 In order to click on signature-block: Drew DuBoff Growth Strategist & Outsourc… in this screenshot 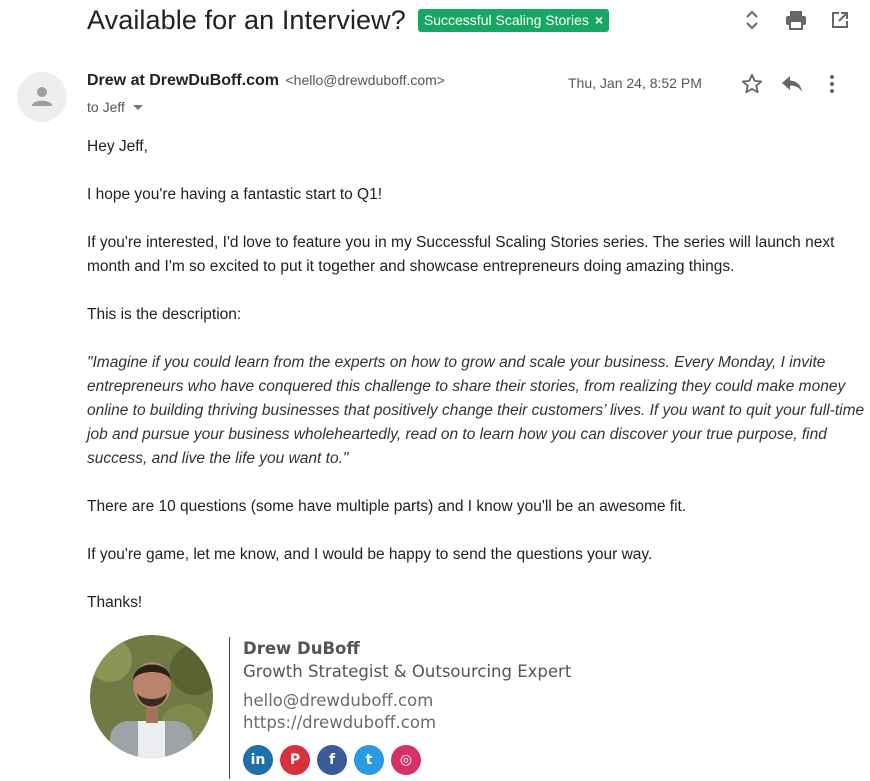, I will do `click(407, 686)`.